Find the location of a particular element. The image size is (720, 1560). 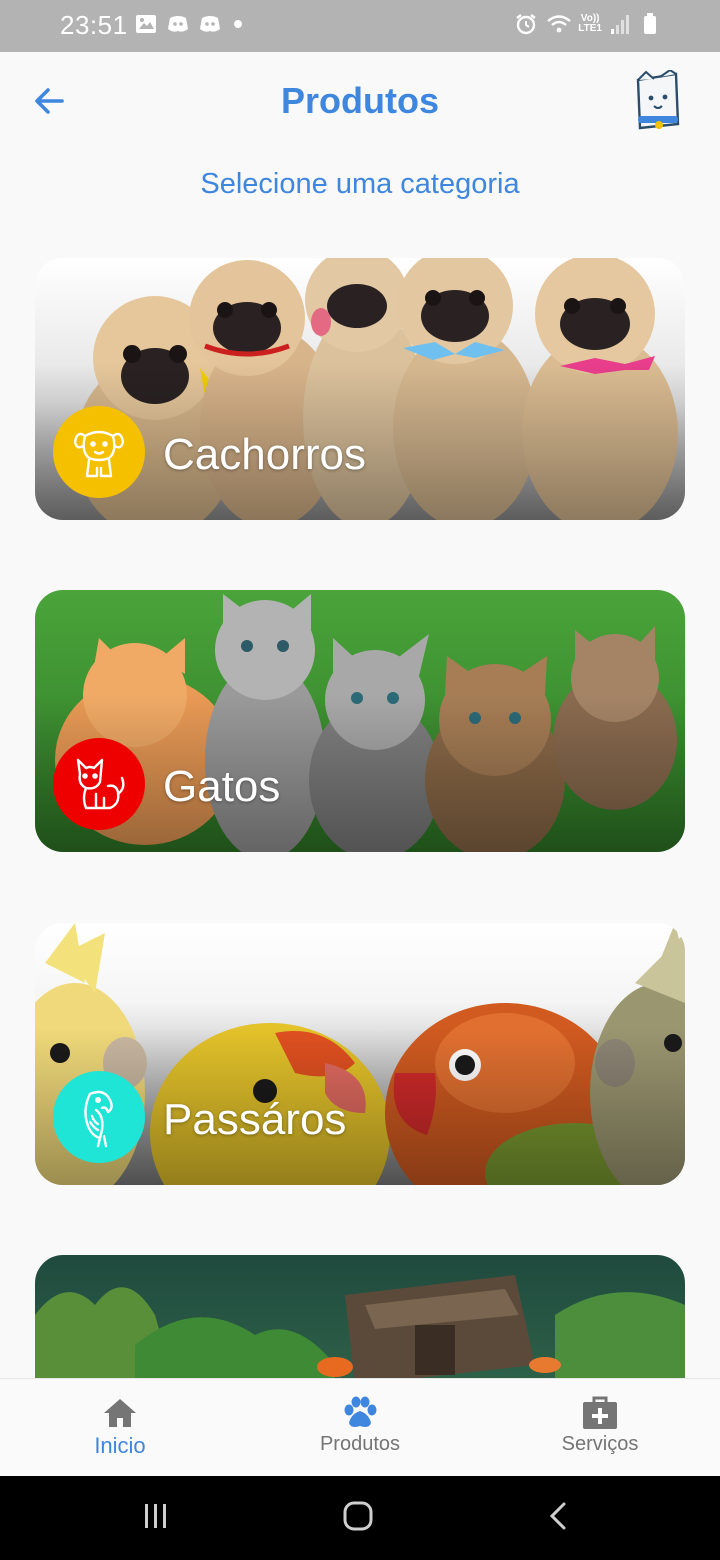

nav-item-servicos: Serviços is located at coordinates (600, 1428).